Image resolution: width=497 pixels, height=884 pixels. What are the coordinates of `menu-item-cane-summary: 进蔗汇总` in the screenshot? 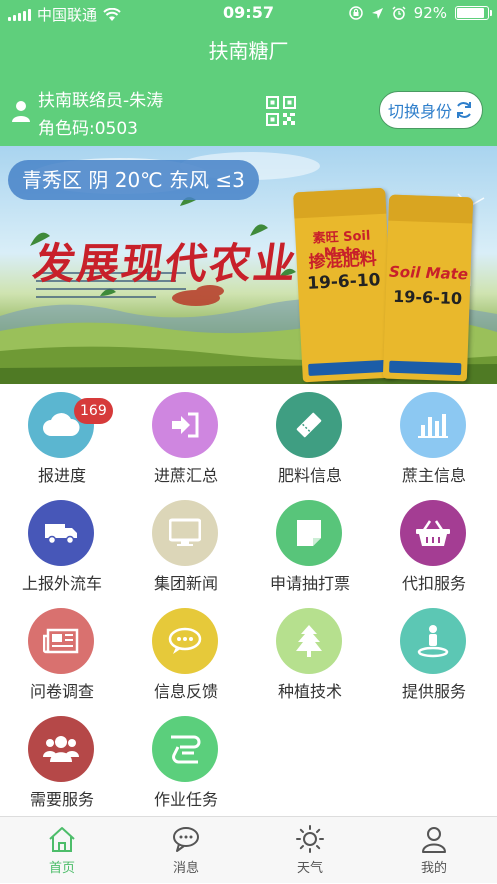 It's located at (186, 438).